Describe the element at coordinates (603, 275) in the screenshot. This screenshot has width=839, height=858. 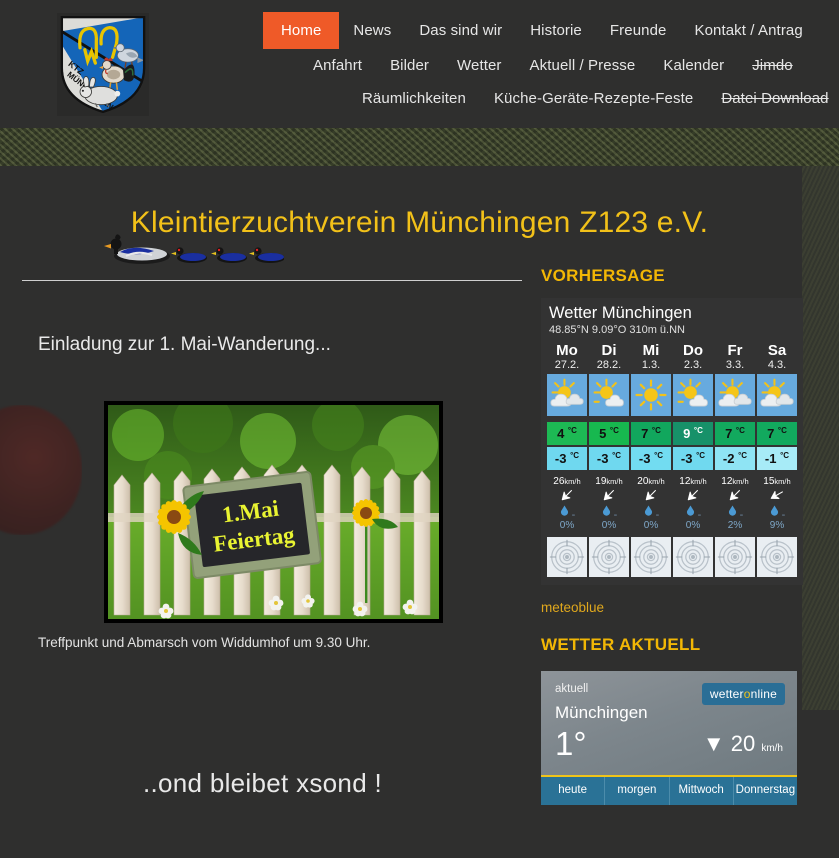
I see `forecast-heading: VORHERSAGE` at that location.